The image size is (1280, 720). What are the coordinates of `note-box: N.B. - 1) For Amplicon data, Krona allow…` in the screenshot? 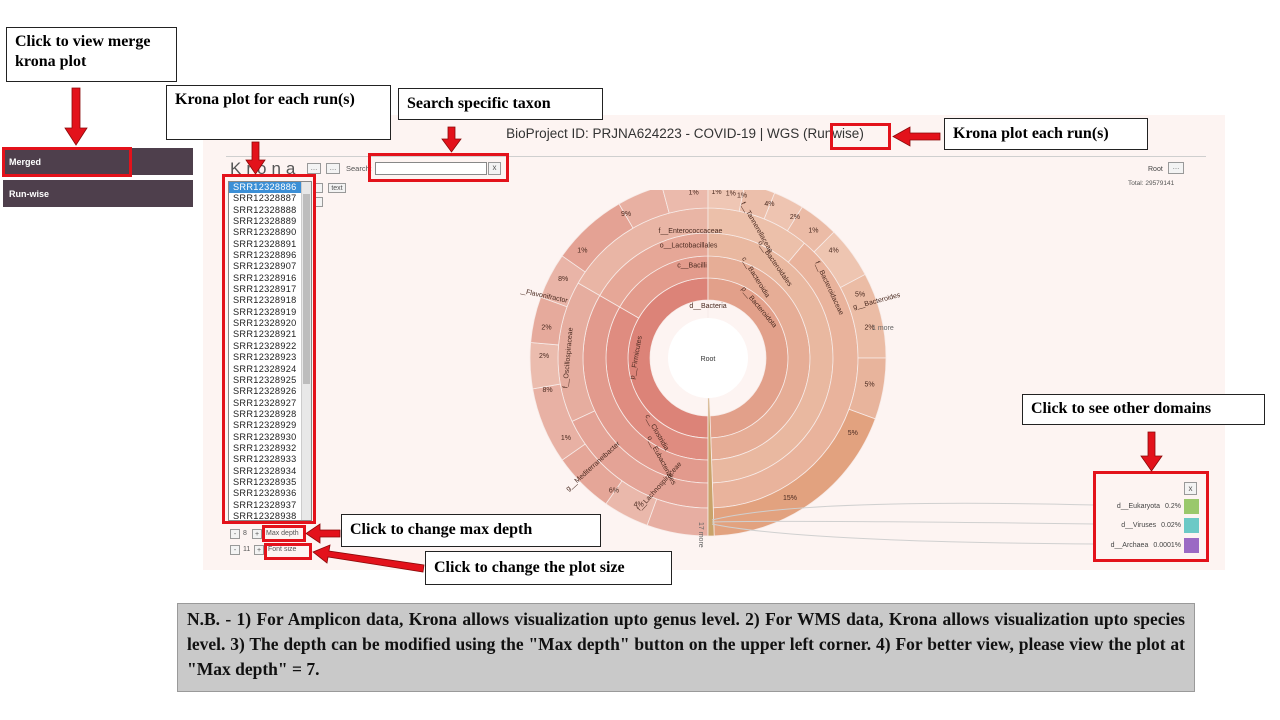 It's located at (686, 647).